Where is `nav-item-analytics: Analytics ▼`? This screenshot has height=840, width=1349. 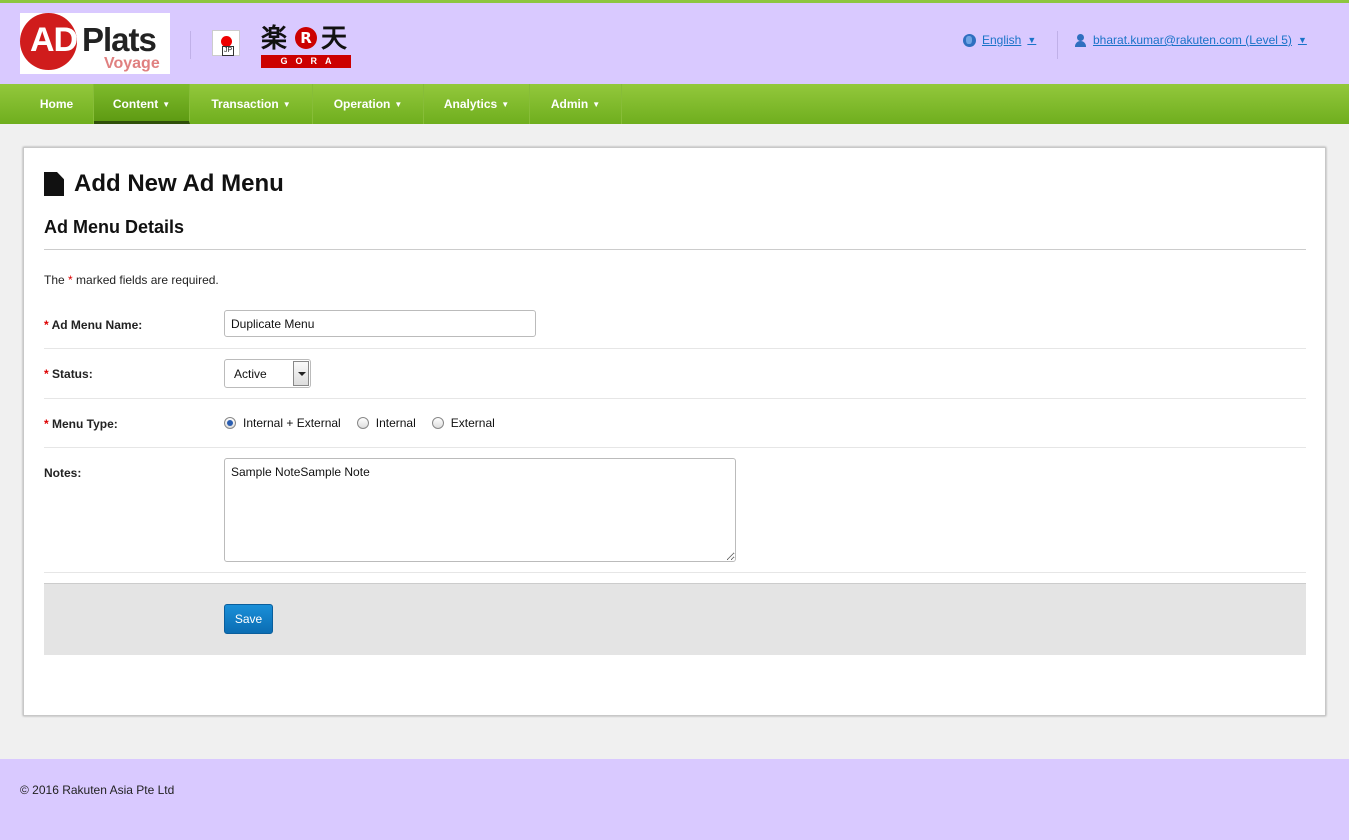
nav-item-analytics: Analytics ▼ is located at coordinates (477, 104).